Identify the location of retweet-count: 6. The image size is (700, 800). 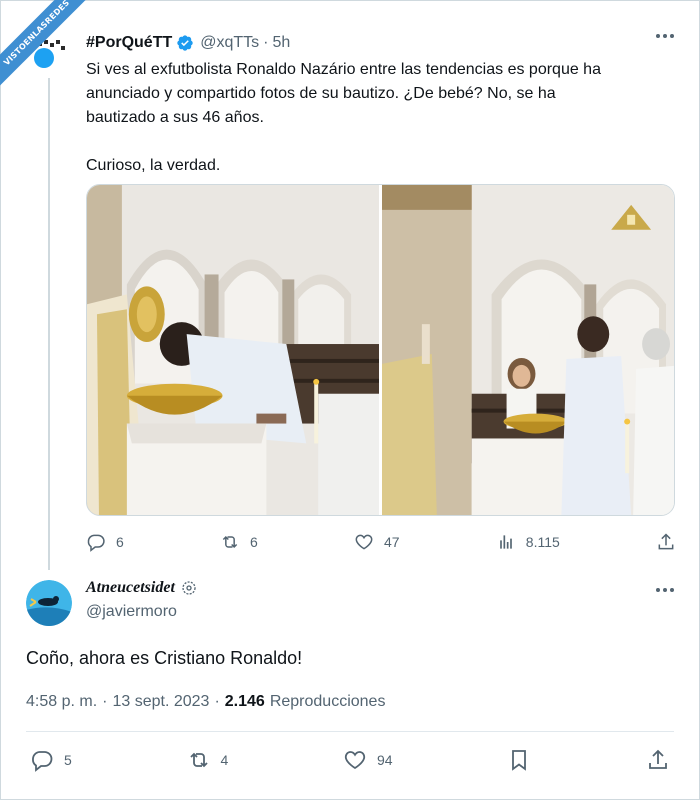
(254, 542).